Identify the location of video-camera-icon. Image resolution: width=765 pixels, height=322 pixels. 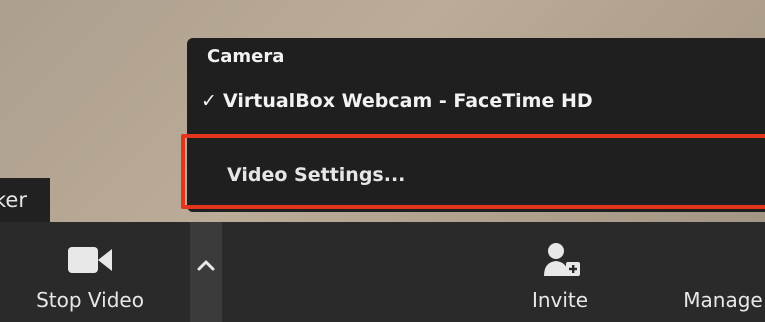
(90, 260).